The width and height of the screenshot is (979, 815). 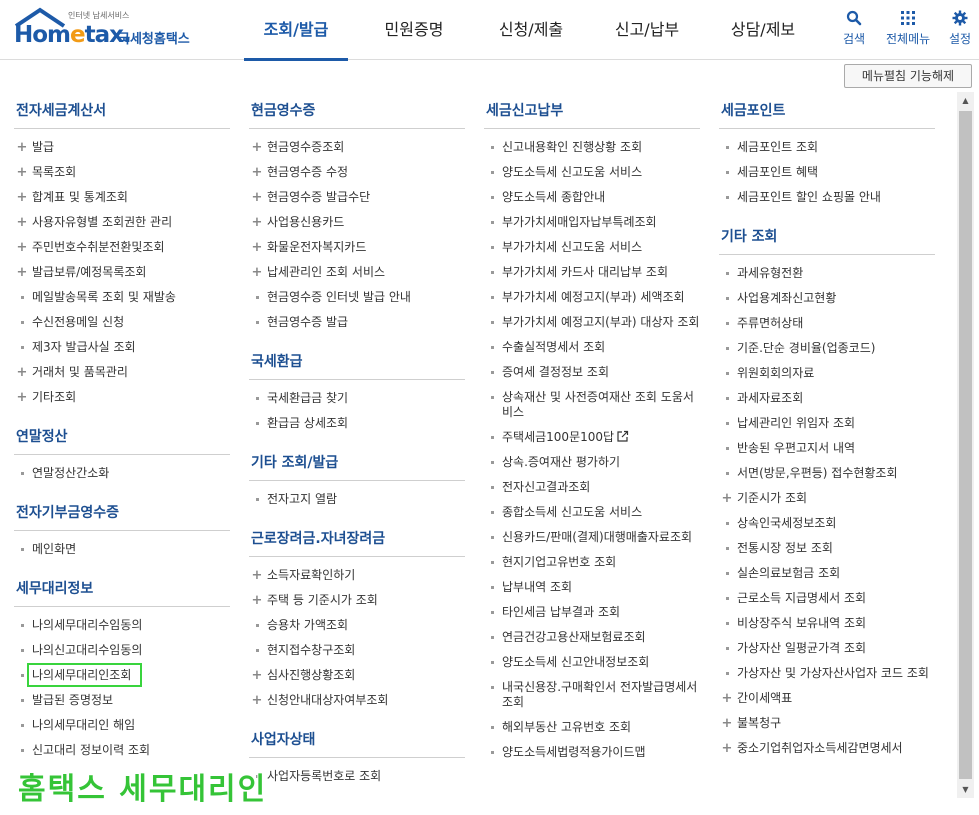 I want to click on menu-item-link: + 신청안내대상자여부조회, so click(x=357, y=700).